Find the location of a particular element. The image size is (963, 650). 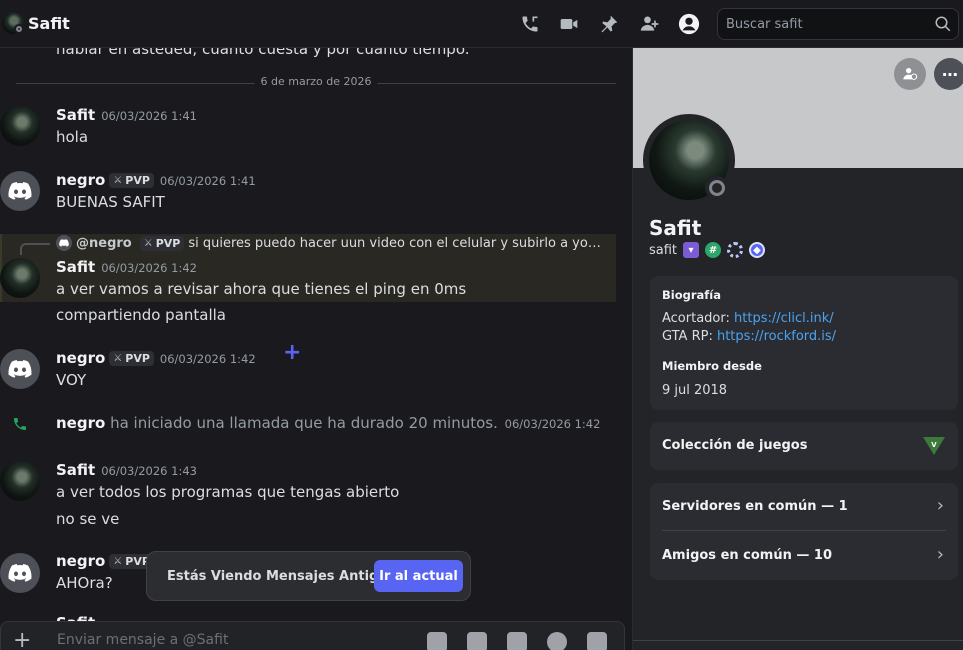

bio-link: https://rockford.is/ is located at coordinates (776, 336).